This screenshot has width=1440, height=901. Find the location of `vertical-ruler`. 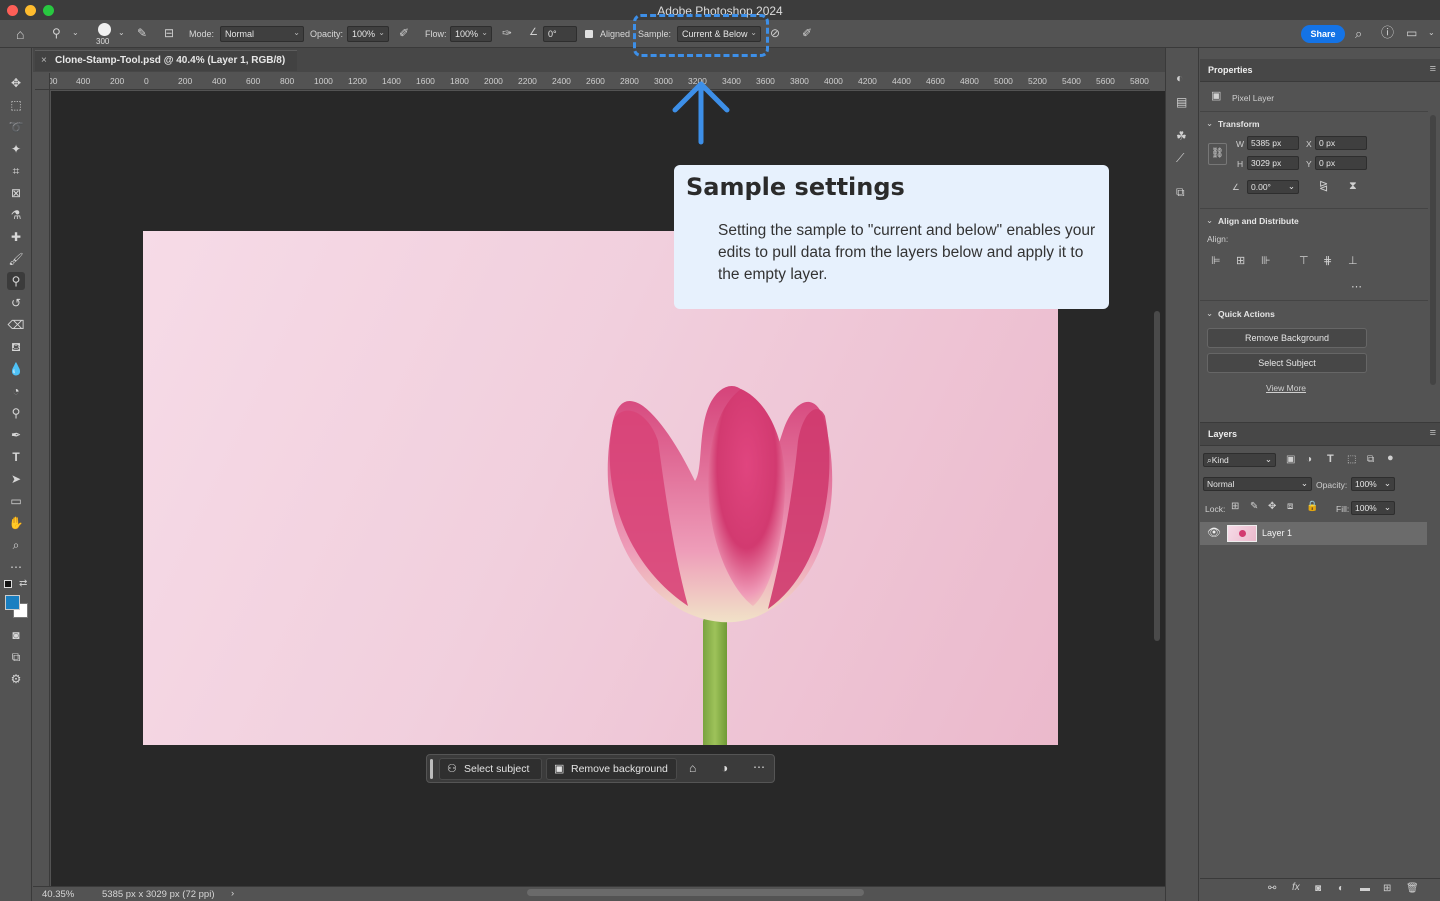

vertical-ruler is located at coordinates (42, 488).